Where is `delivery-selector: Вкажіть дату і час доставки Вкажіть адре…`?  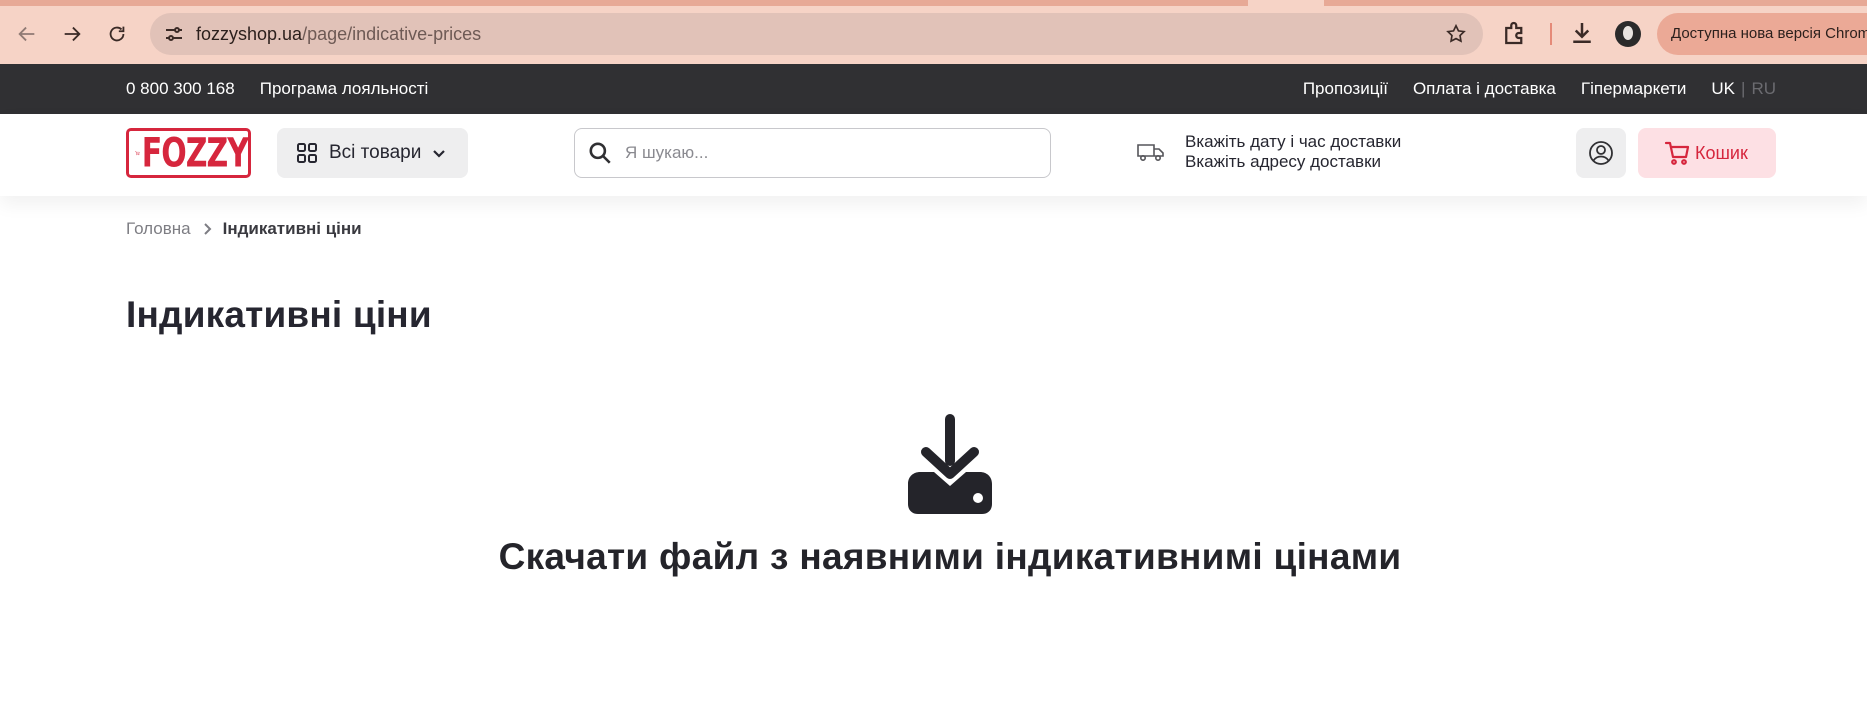 delivery-selector: Вкажіть дату і час доставки Вкажіть адре… is located at coordinates (1269, 152).